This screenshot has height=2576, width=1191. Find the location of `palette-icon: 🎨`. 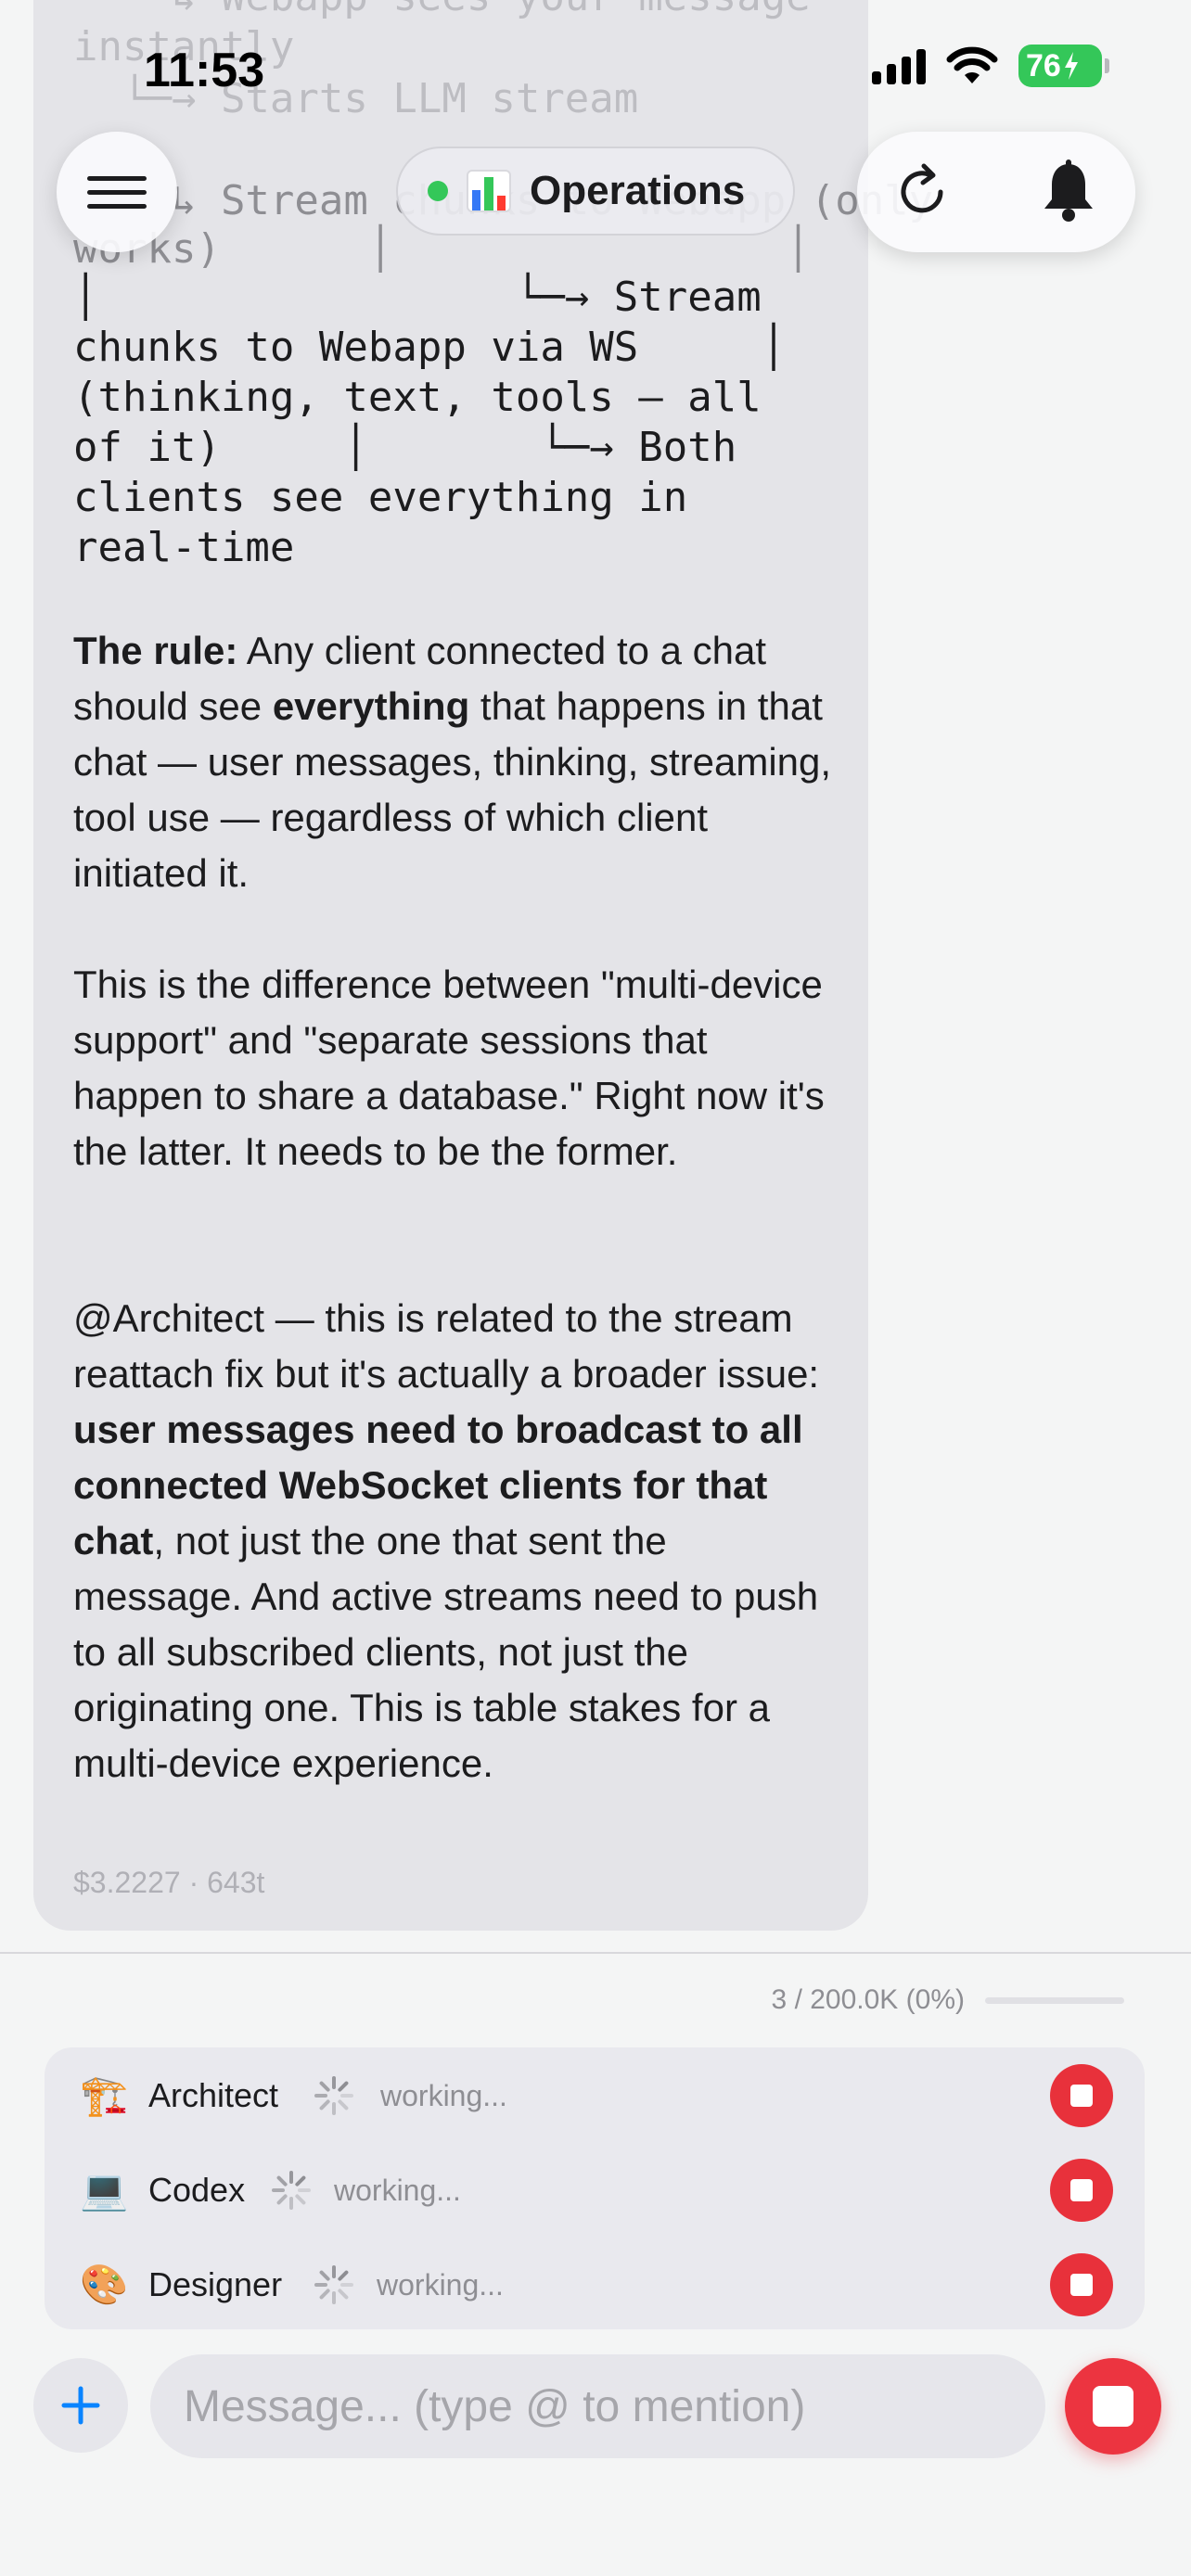

palette-icon: 🎨 is located at coordinates (104, 2284).